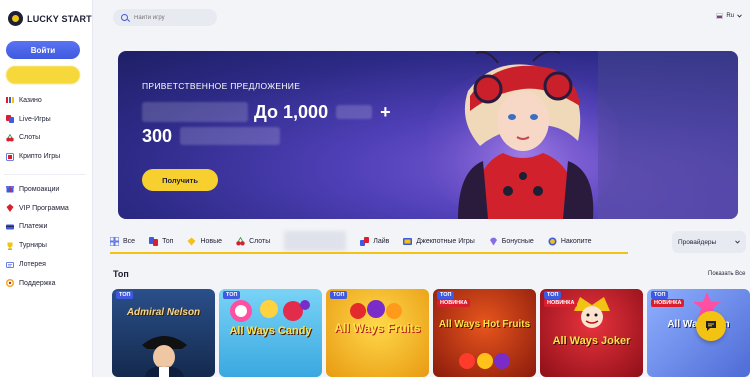  Describe the element at coordinates (191, 241) in the screenshot. I see `new-icon` at that location.